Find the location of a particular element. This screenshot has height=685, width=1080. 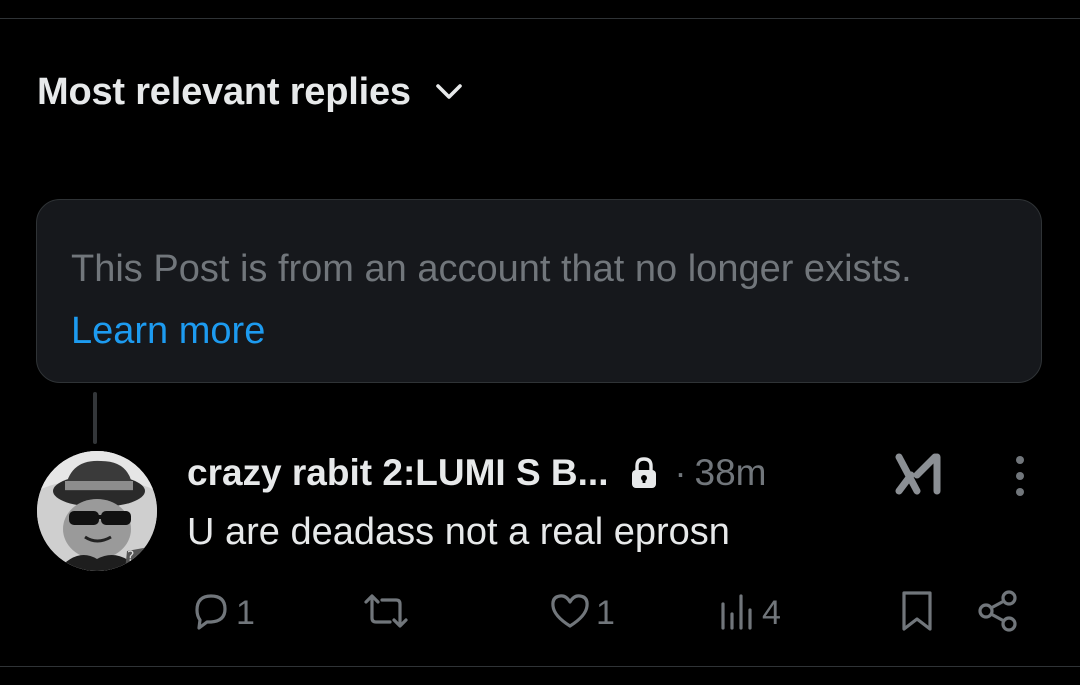

learn-more-link: Learn more is located at coordinates (168, 331).